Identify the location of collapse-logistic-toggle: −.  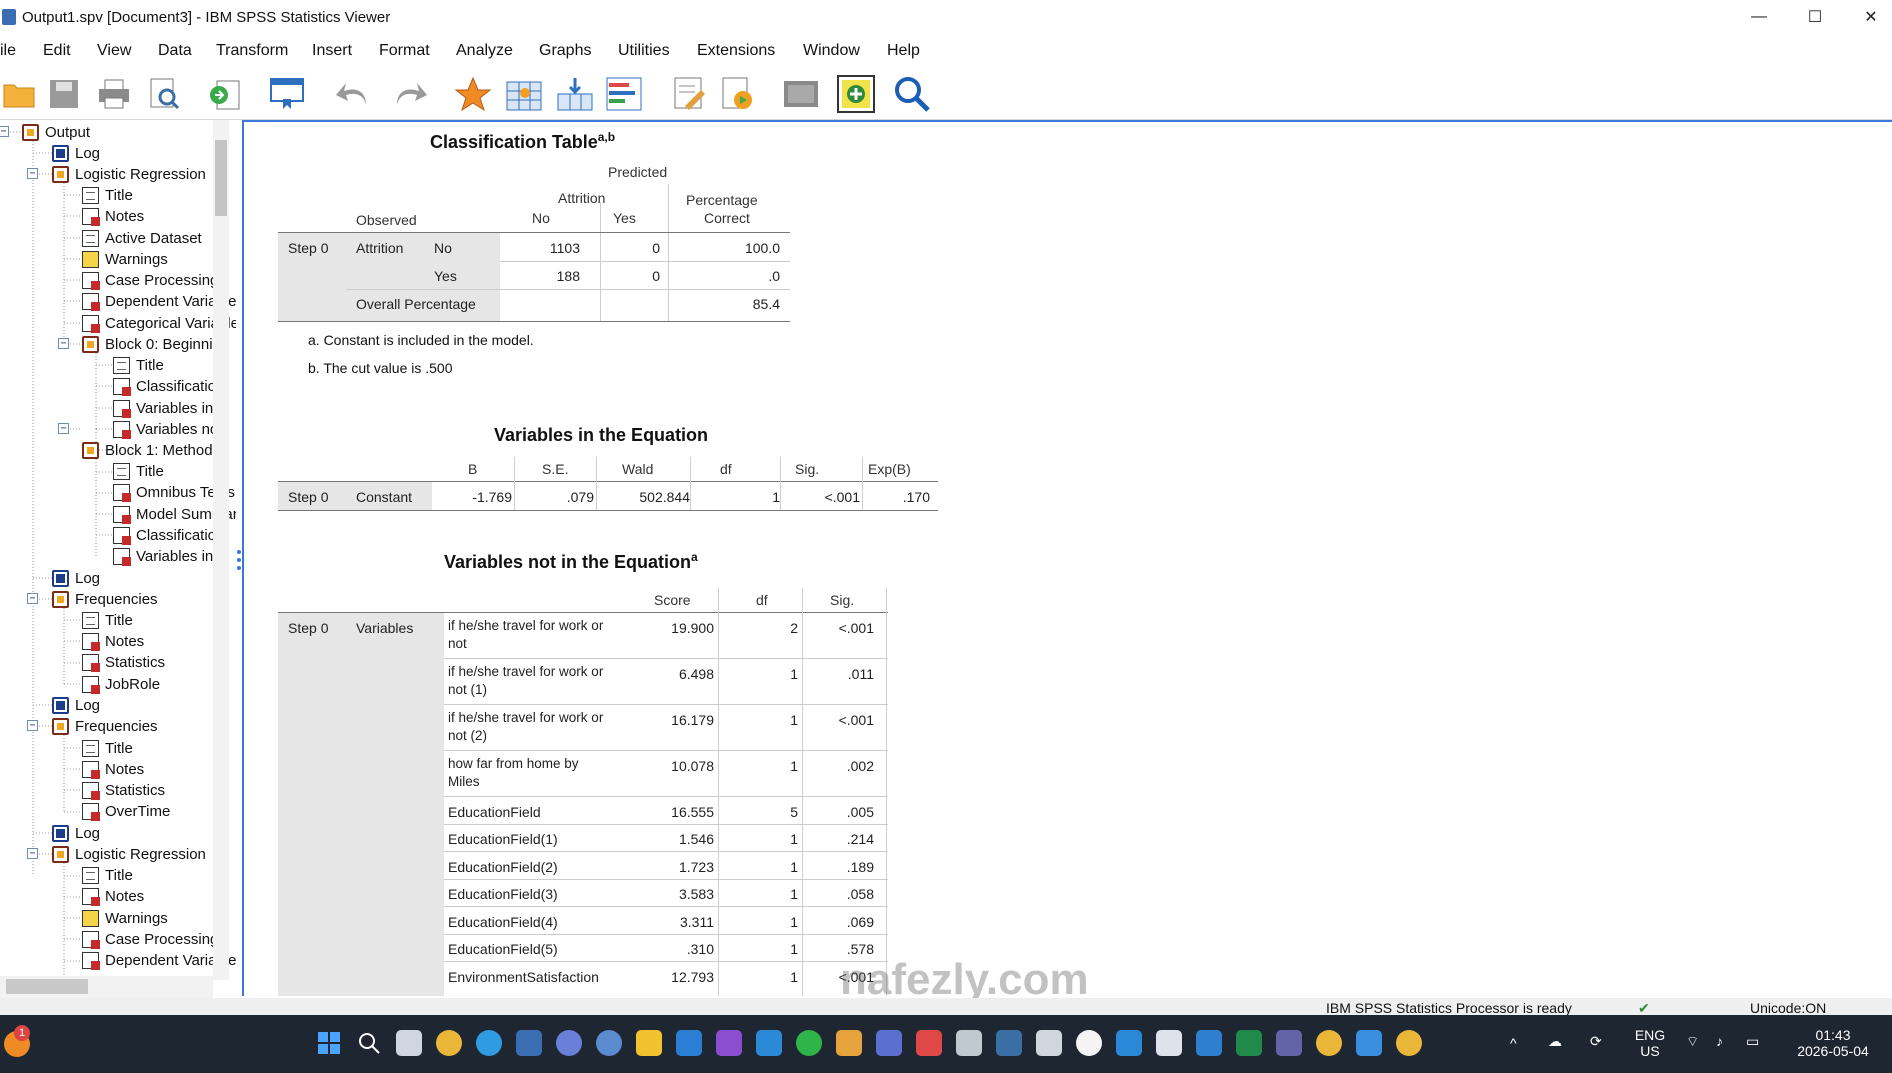
(32, 173).